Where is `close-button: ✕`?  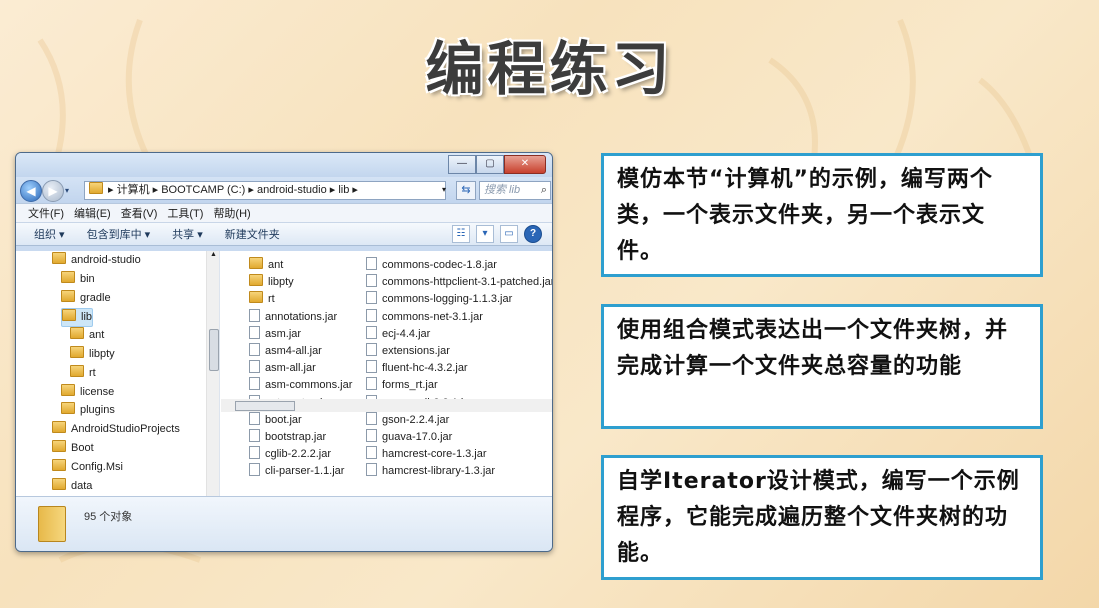 close-button: ✕ is located at coordinates (525, 164).